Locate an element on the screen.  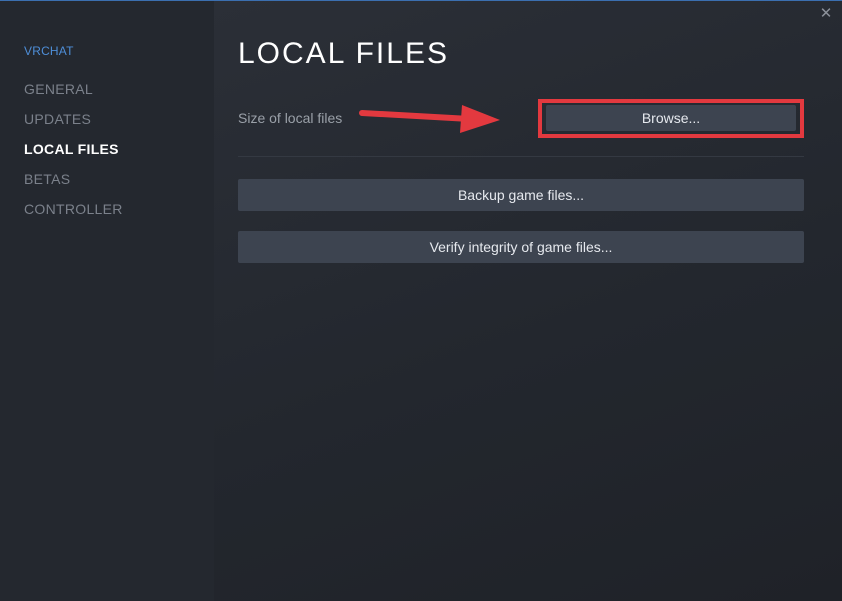
sidebar-item-controller: CONTROLLER is located at coordinates (73, 214).